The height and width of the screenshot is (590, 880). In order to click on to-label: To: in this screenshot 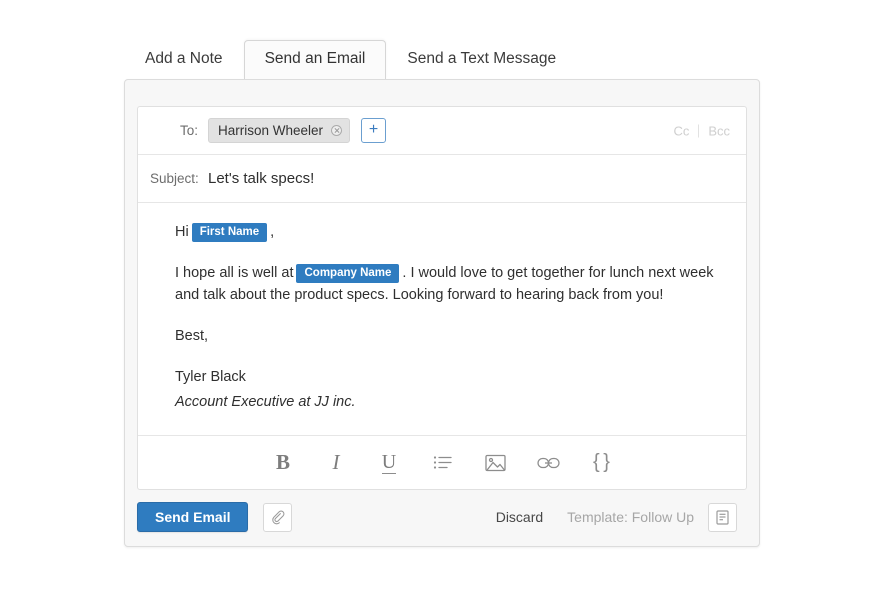, I will do `click(188, 130)`.